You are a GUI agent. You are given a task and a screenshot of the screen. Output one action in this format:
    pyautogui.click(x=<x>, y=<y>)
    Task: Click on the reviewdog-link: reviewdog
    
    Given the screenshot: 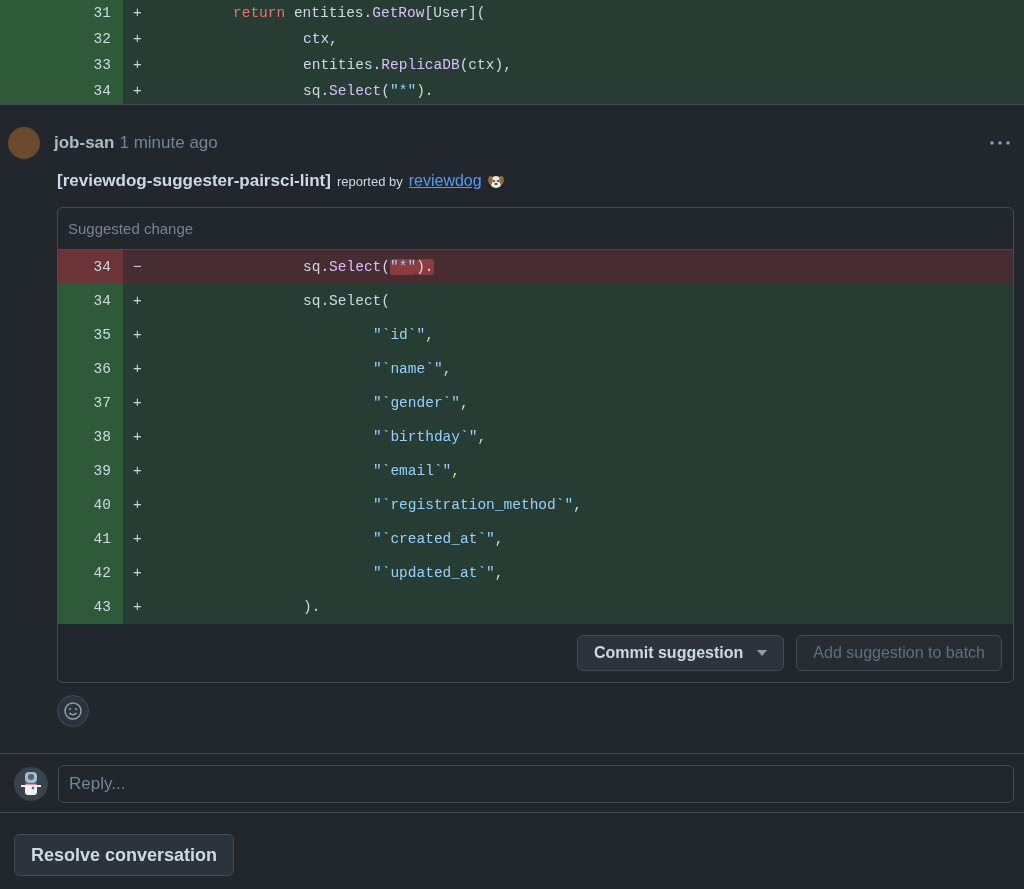 What is the action you would take?
    pyautogui.click(x=445, y=181)
    